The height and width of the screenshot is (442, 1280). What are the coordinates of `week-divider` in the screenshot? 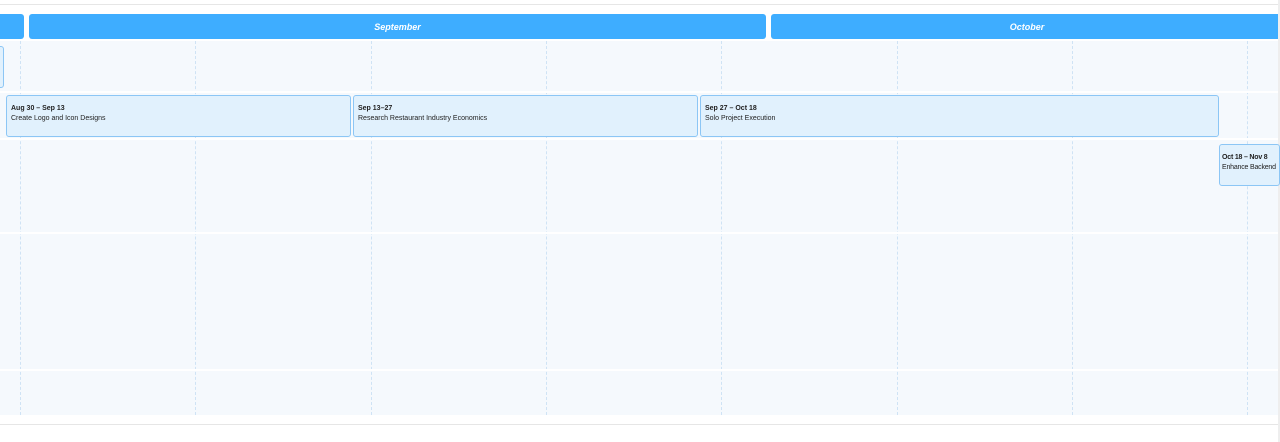 It's located at (1247, 228).